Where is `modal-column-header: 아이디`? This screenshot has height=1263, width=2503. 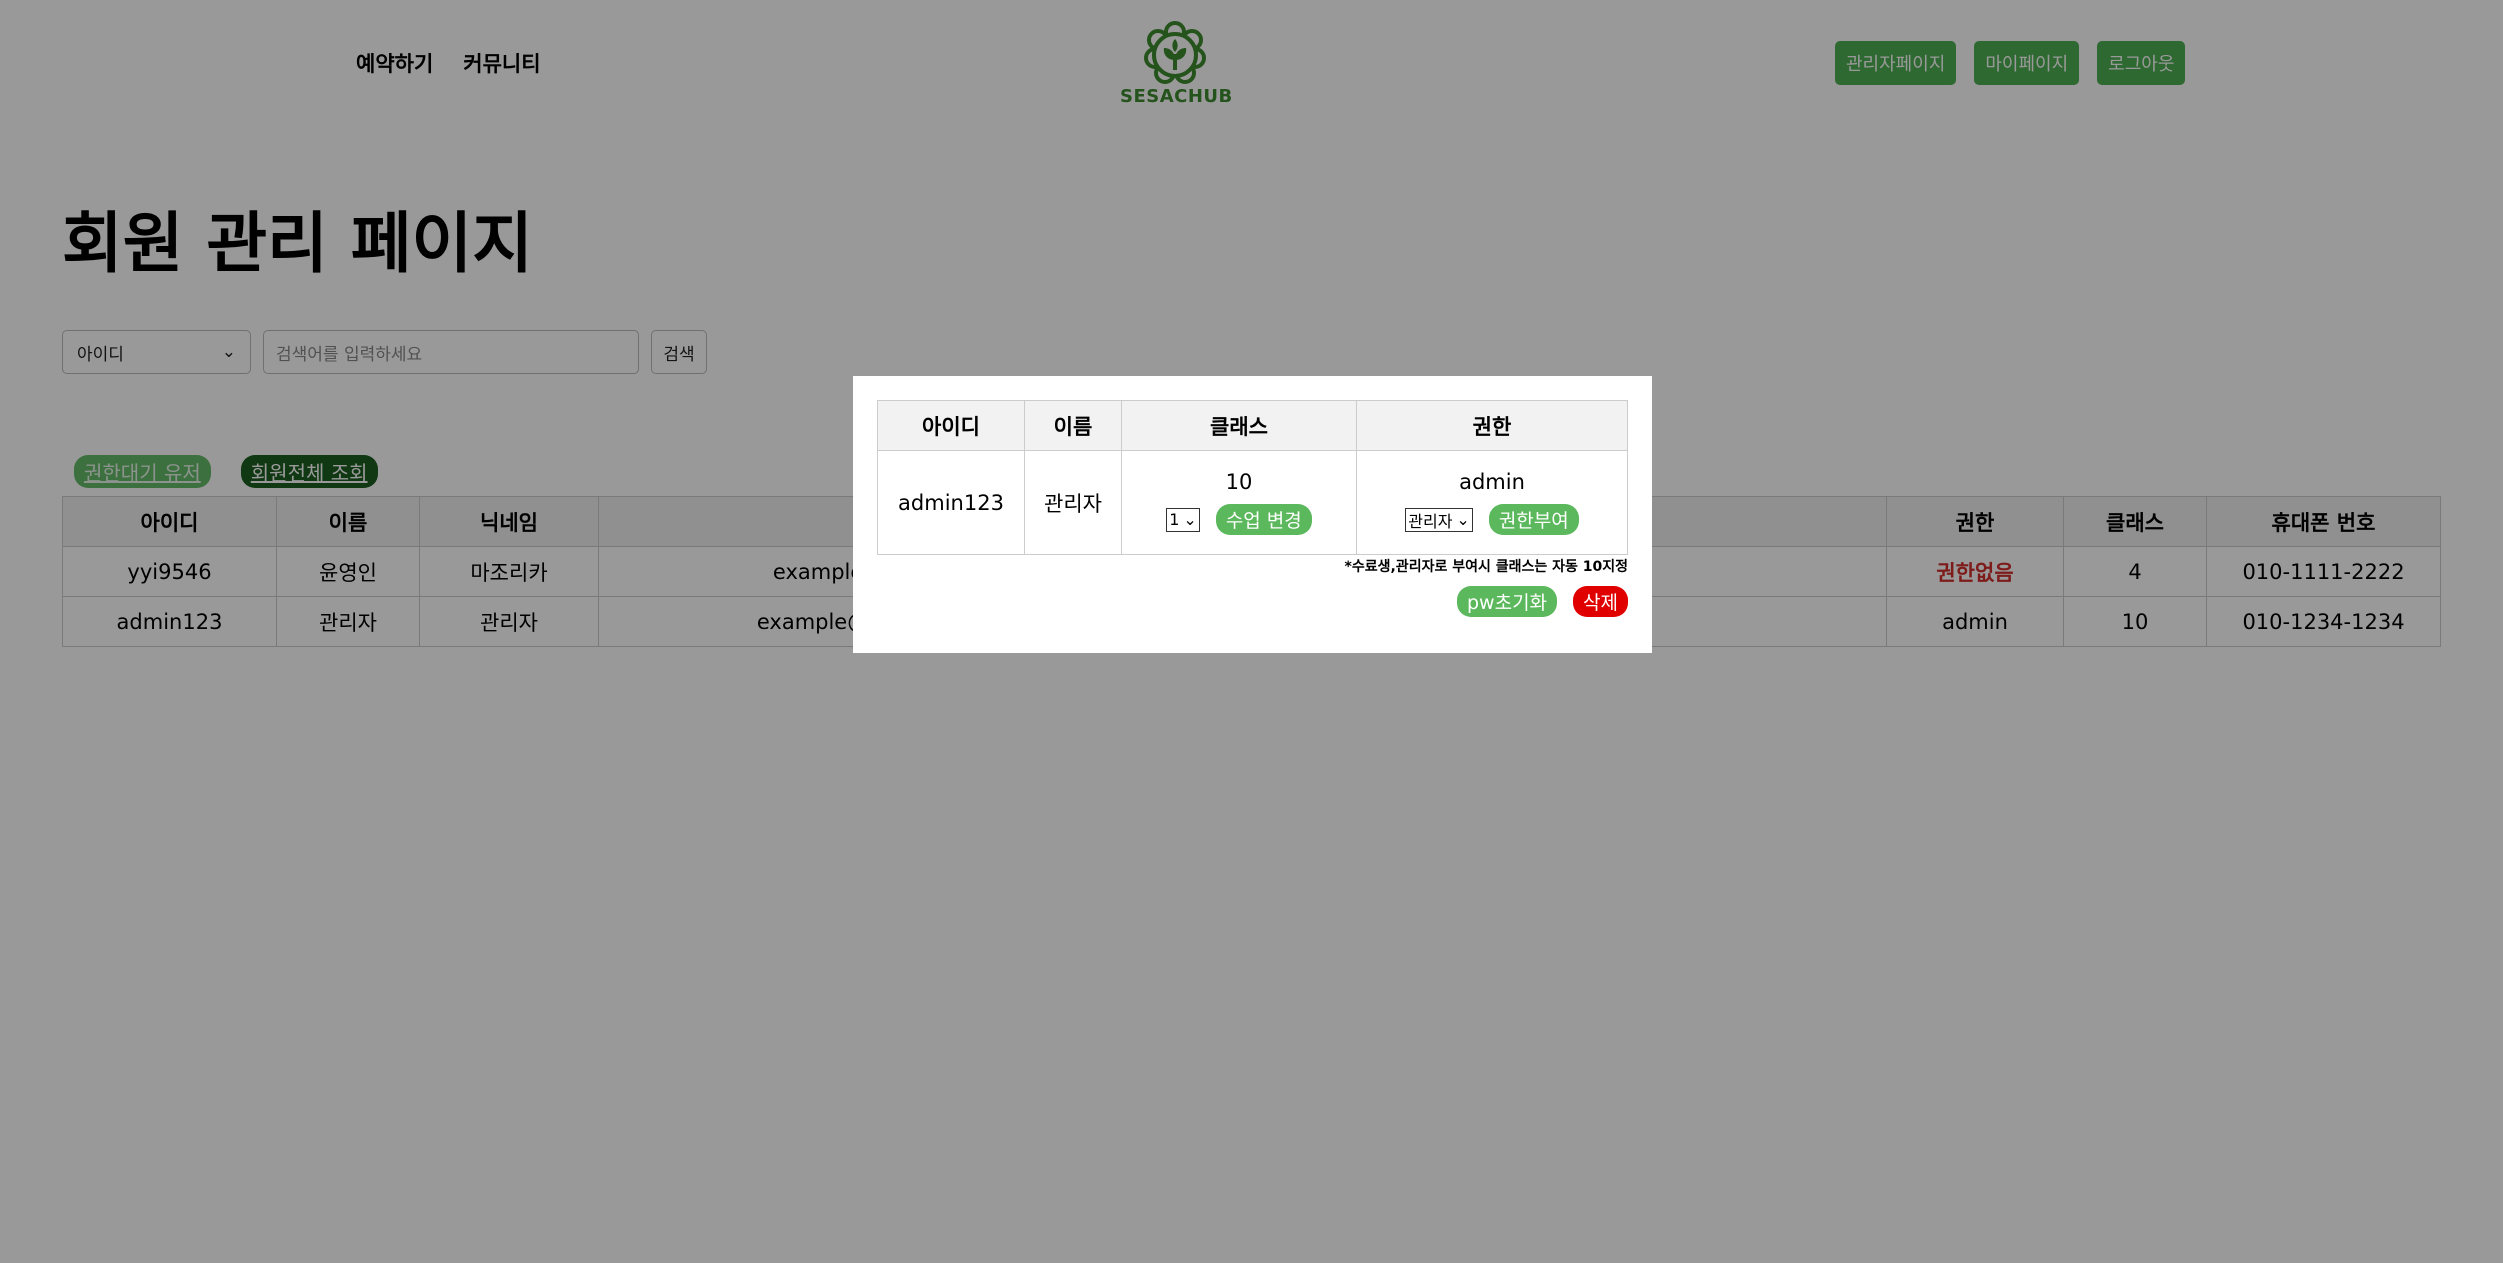
modal-column-header: 아이디 is located at coordinates (951, 425).